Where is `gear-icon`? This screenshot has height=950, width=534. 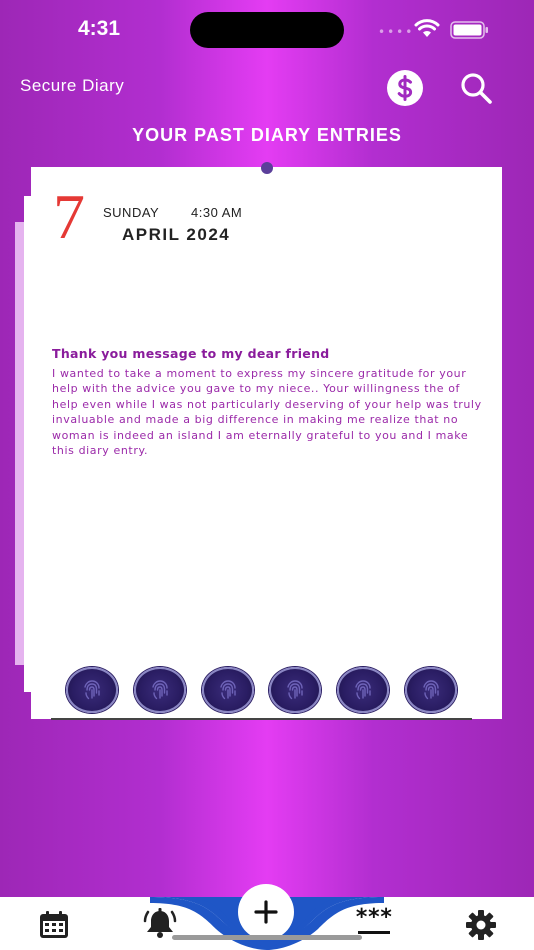
gear-icon is located at coordinates (481, 925).